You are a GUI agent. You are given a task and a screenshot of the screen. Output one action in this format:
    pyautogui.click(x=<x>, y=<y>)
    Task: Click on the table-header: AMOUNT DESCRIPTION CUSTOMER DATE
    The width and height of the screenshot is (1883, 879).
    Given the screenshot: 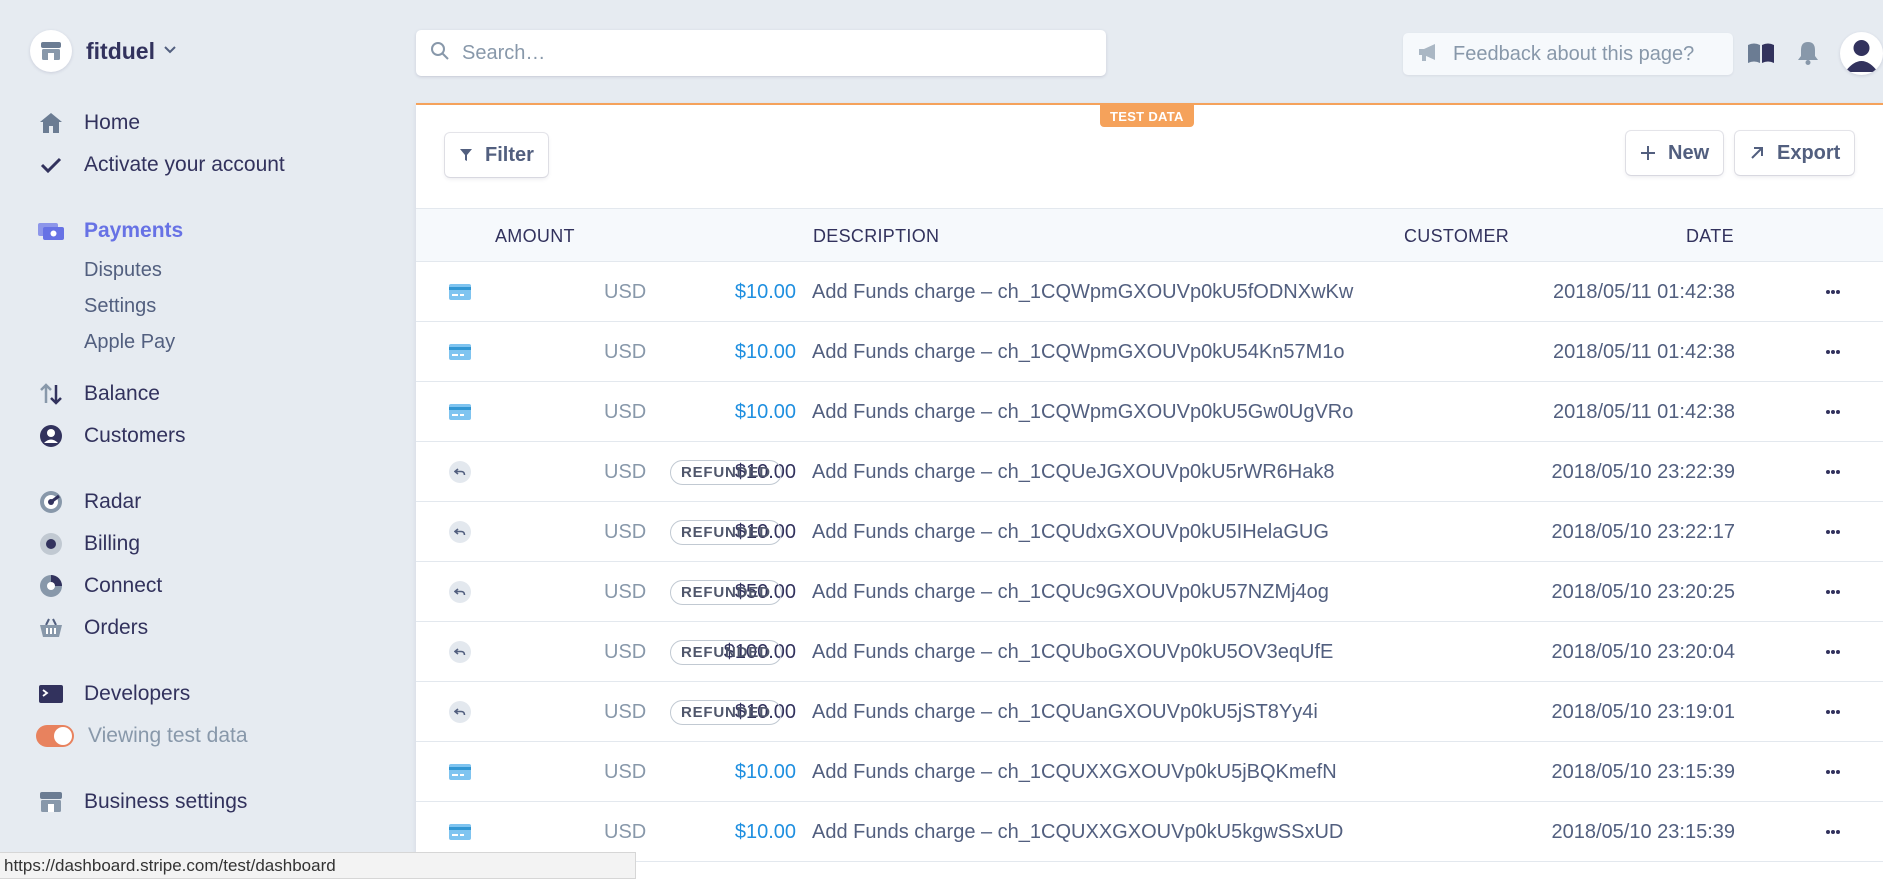 What is the action you would take?
    pyautogui.click(x=1149, y=235)
    